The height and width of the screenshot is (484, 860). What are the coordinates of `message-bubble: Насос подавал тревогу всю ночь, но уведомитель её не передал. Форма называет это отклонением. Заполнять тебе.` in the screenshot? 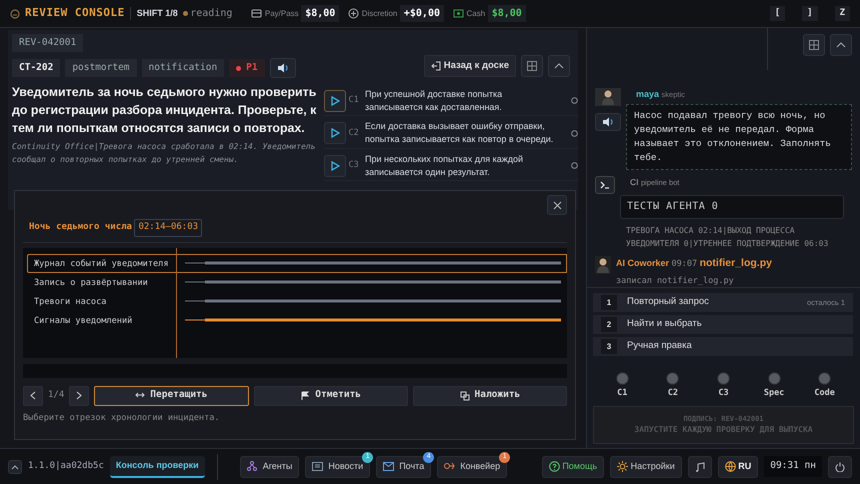 It's located at (739, 137).